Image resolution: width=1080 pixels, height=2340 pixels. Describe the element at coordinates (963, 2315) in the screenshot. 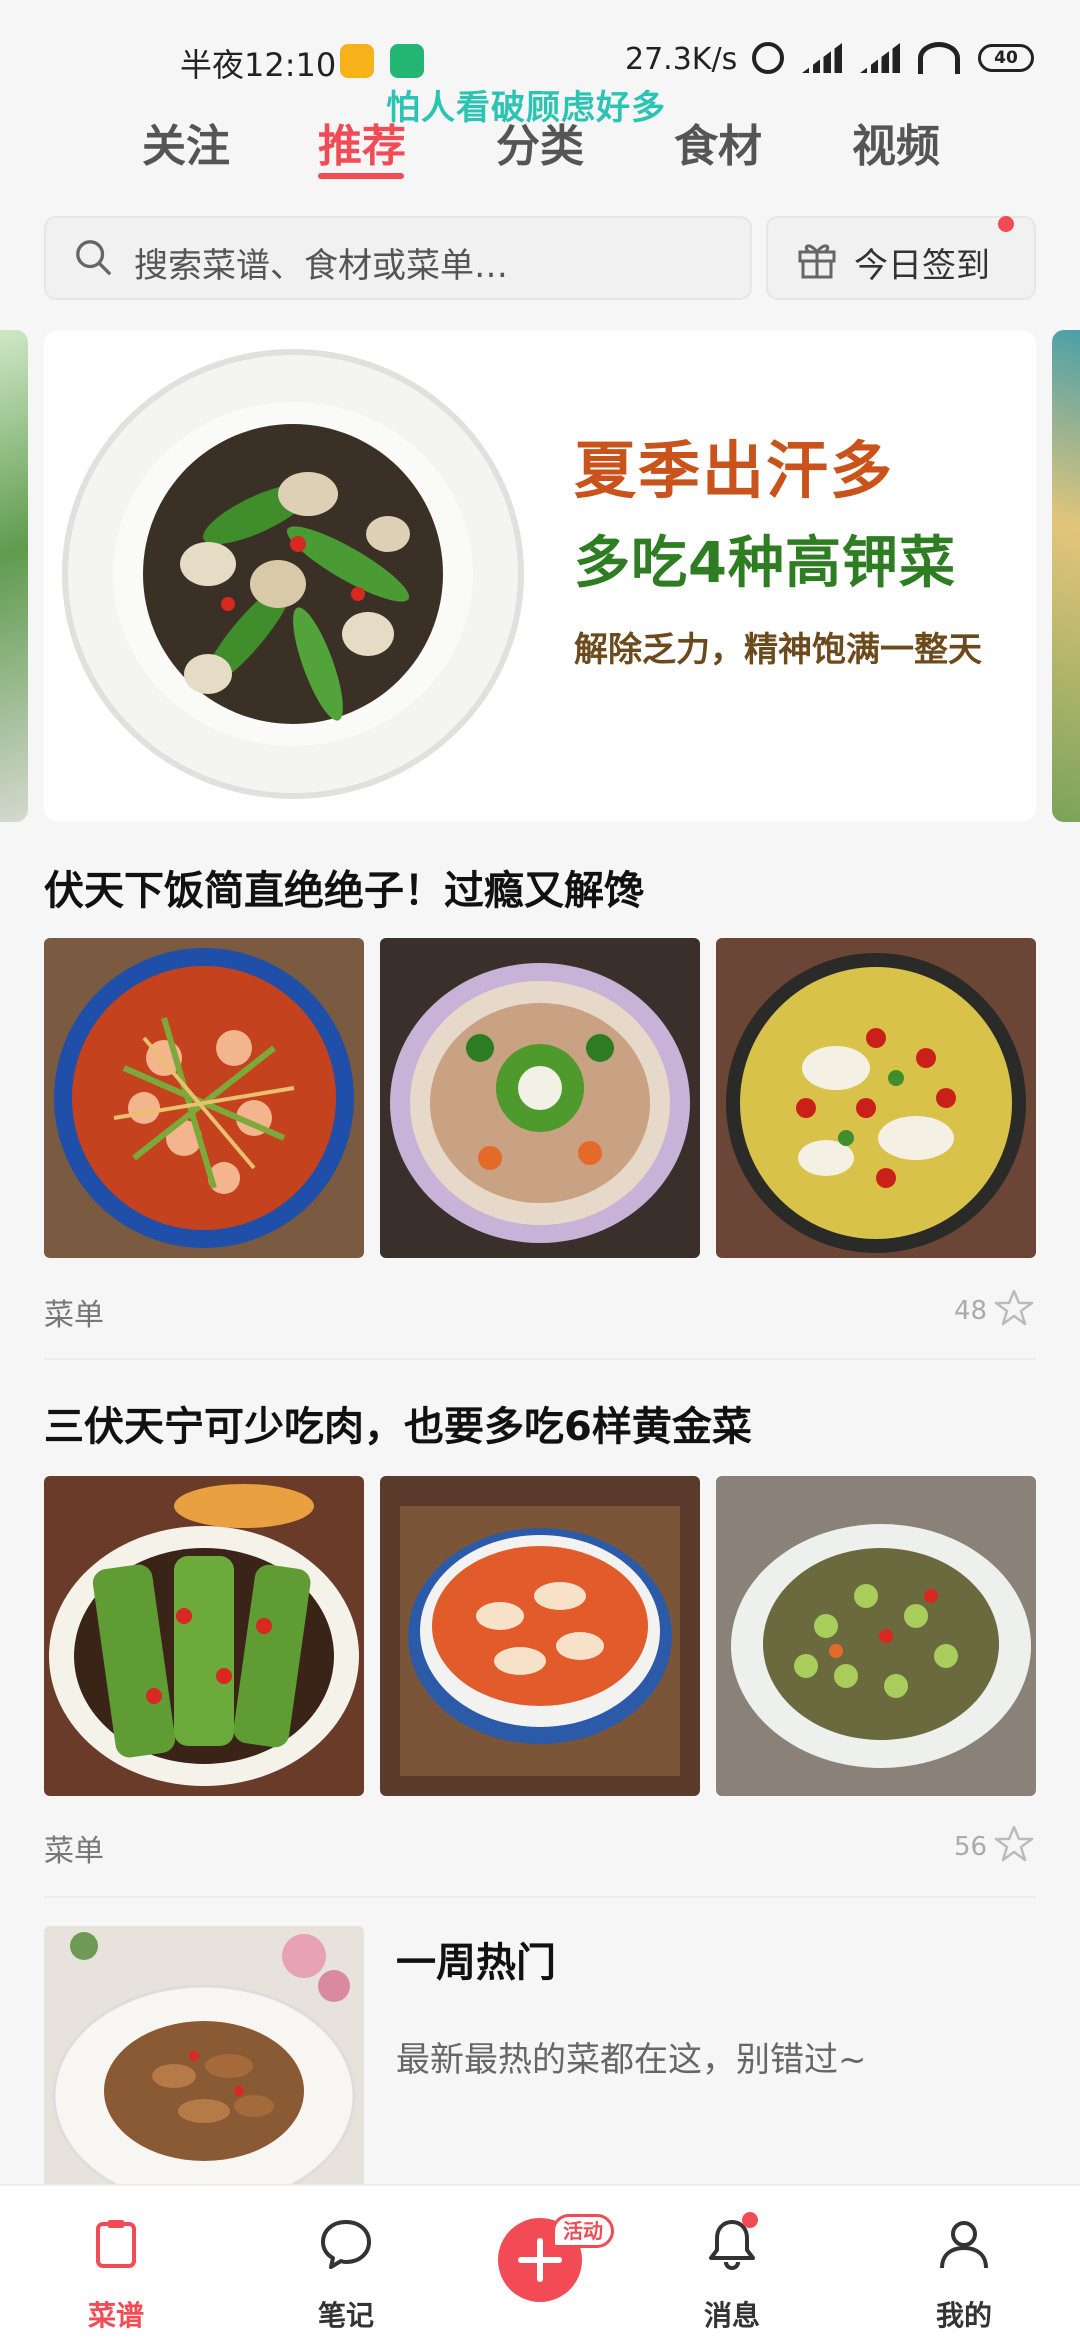

I see `nav-mine-label: 我的` at that location.